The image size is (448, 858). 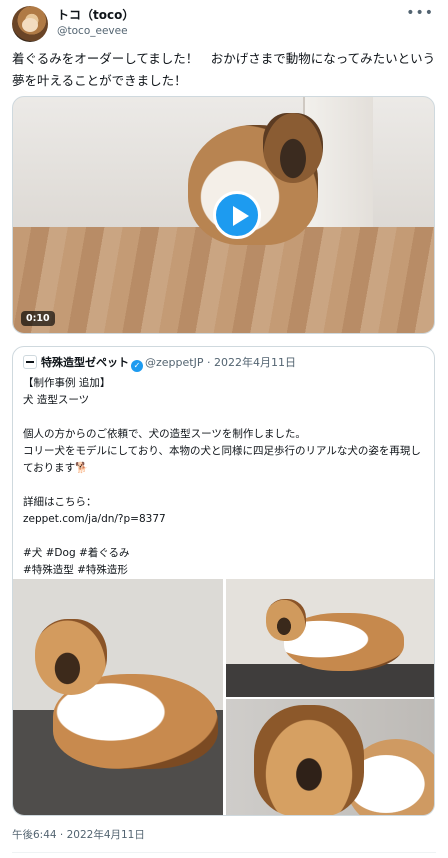 I want to click on more-icon: •••, so click(x=420, y=13).